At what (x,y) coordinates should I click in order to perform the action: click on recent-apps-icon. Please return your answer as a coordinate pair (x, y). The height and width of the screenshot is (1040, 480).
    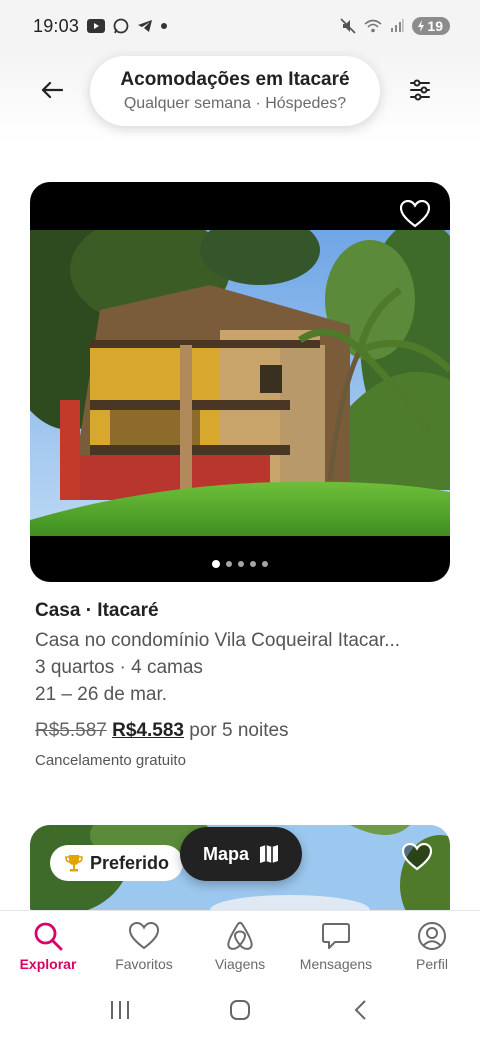
    Looking at the image, I should click on (120, 1010).